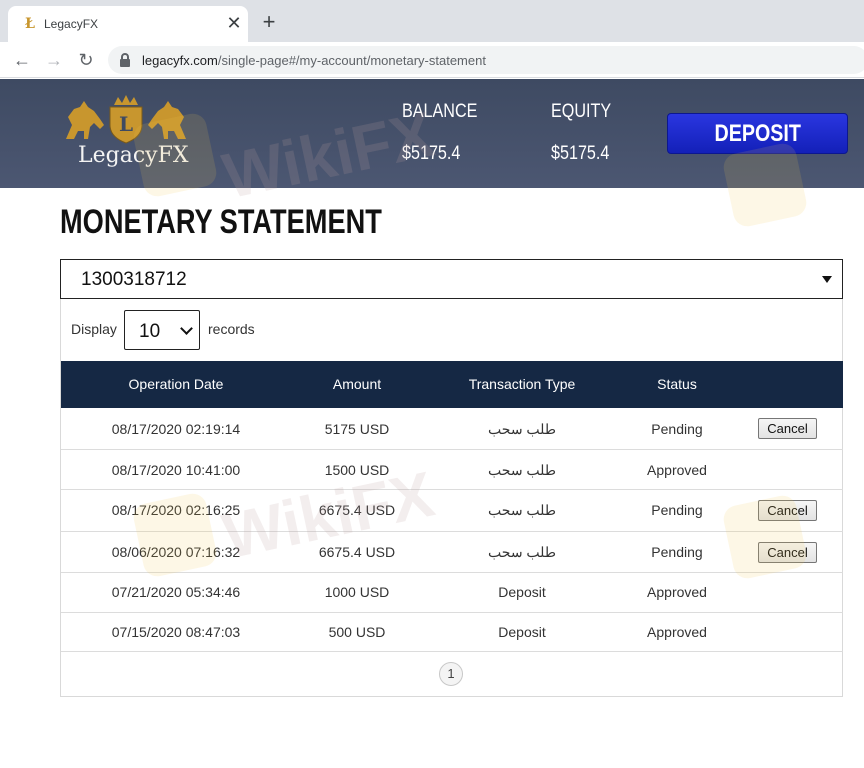 Image resolution: width=864 pixels, height=768 pixels. I want to click on page-title: MONETARY STATEMENT, so click(221, 222).